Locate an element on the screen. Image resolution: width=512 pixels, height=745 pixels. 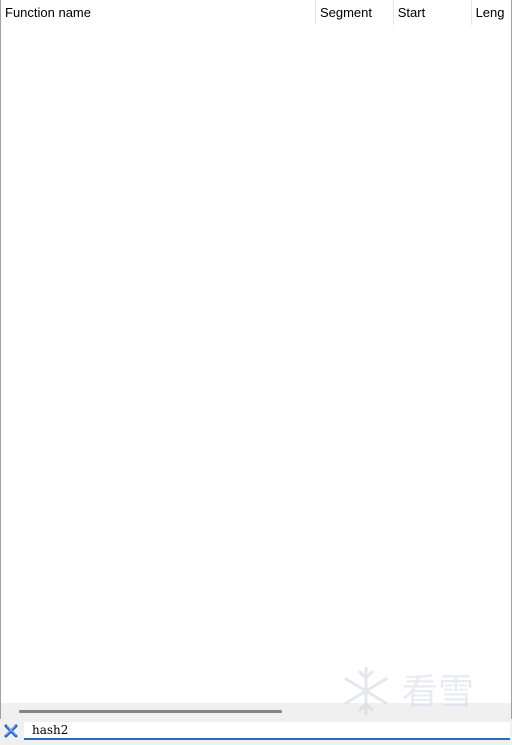
list-header: Function name Segment Start Leng is located at coordinates (256, 12).